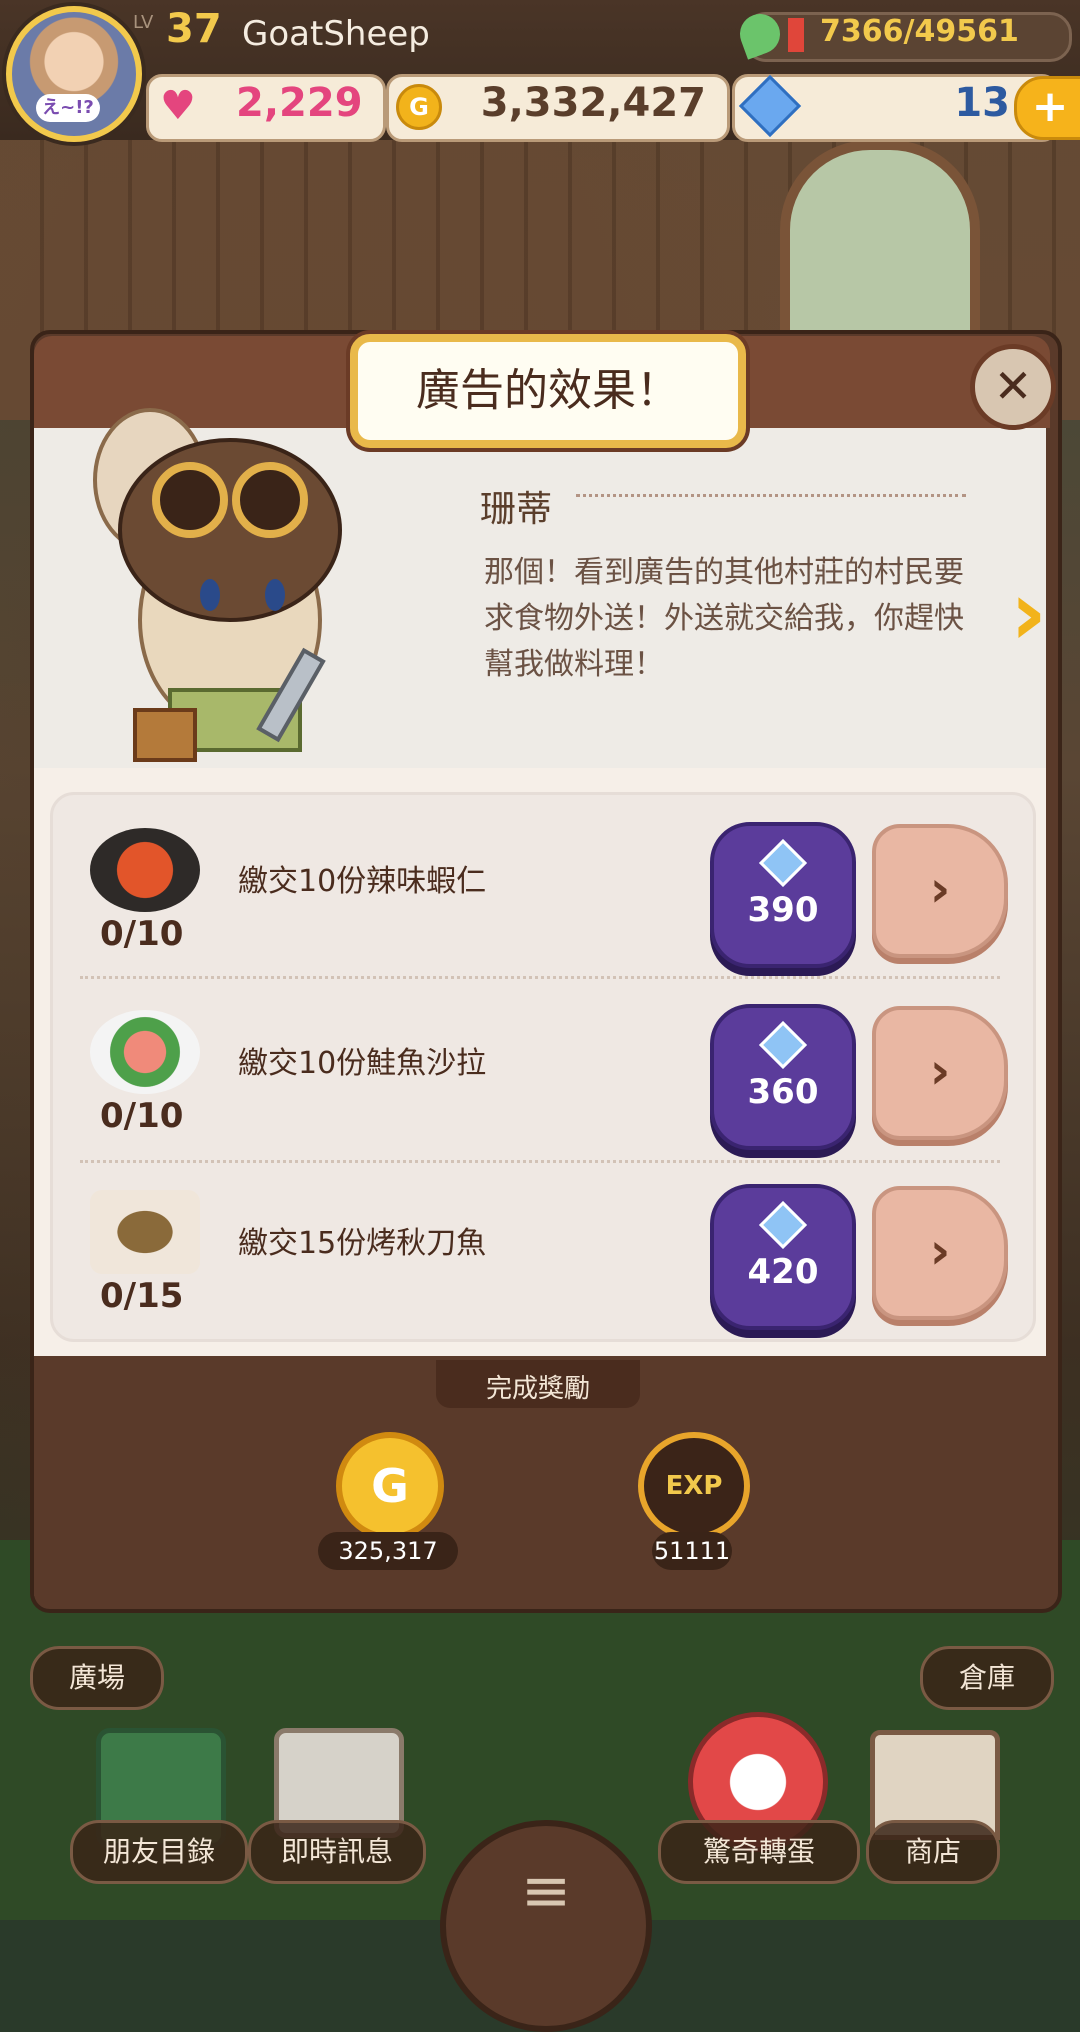 This screenshot has height=2032, width=1080. Describe the element at coordinates (548, 390) in the screenshot. I see `dialog-title: 廣告的效果！` at that location.